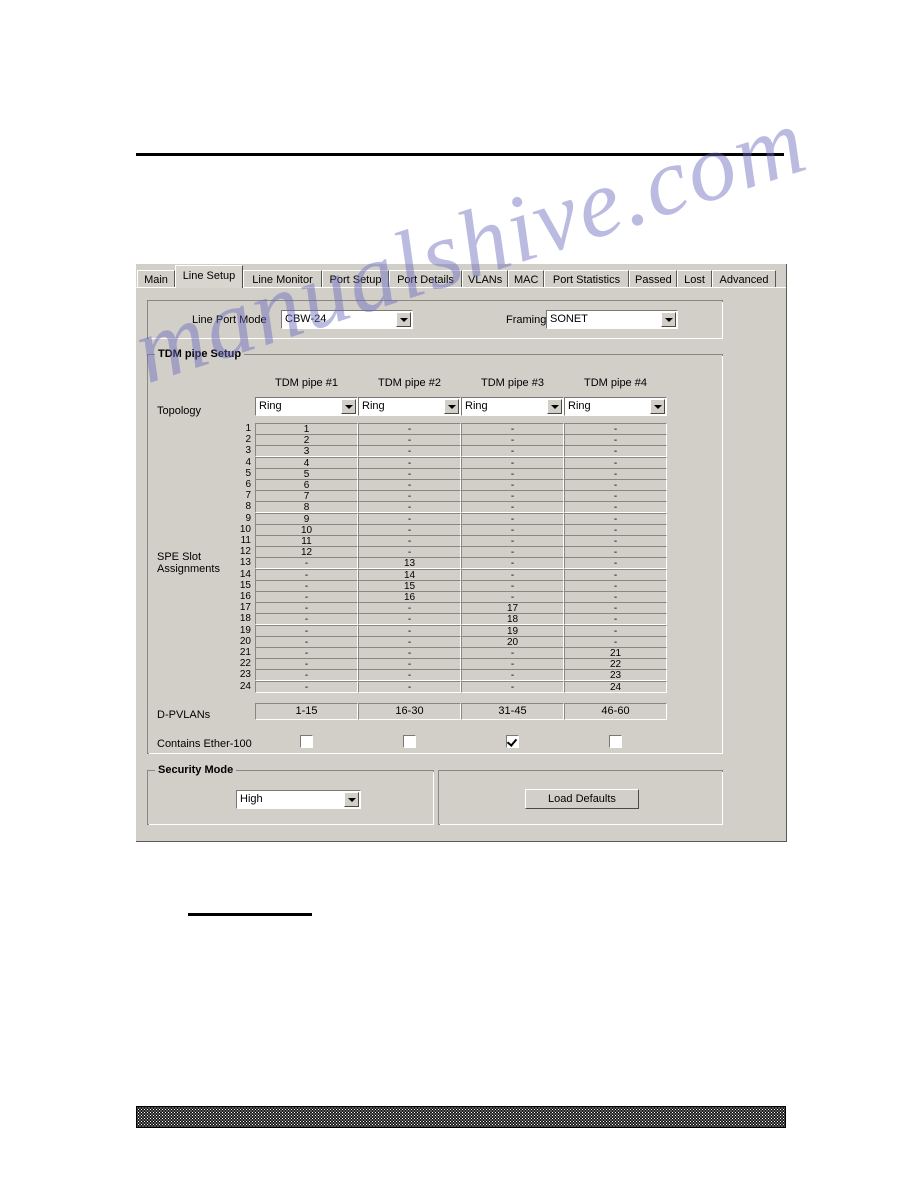 The width and height of the screenshot is (918, 1188). What do you see at coordinates (282, 279) in the screenshot?
I see `tab-line-monitor: Line Monitor` at bounding box center [282, 279].